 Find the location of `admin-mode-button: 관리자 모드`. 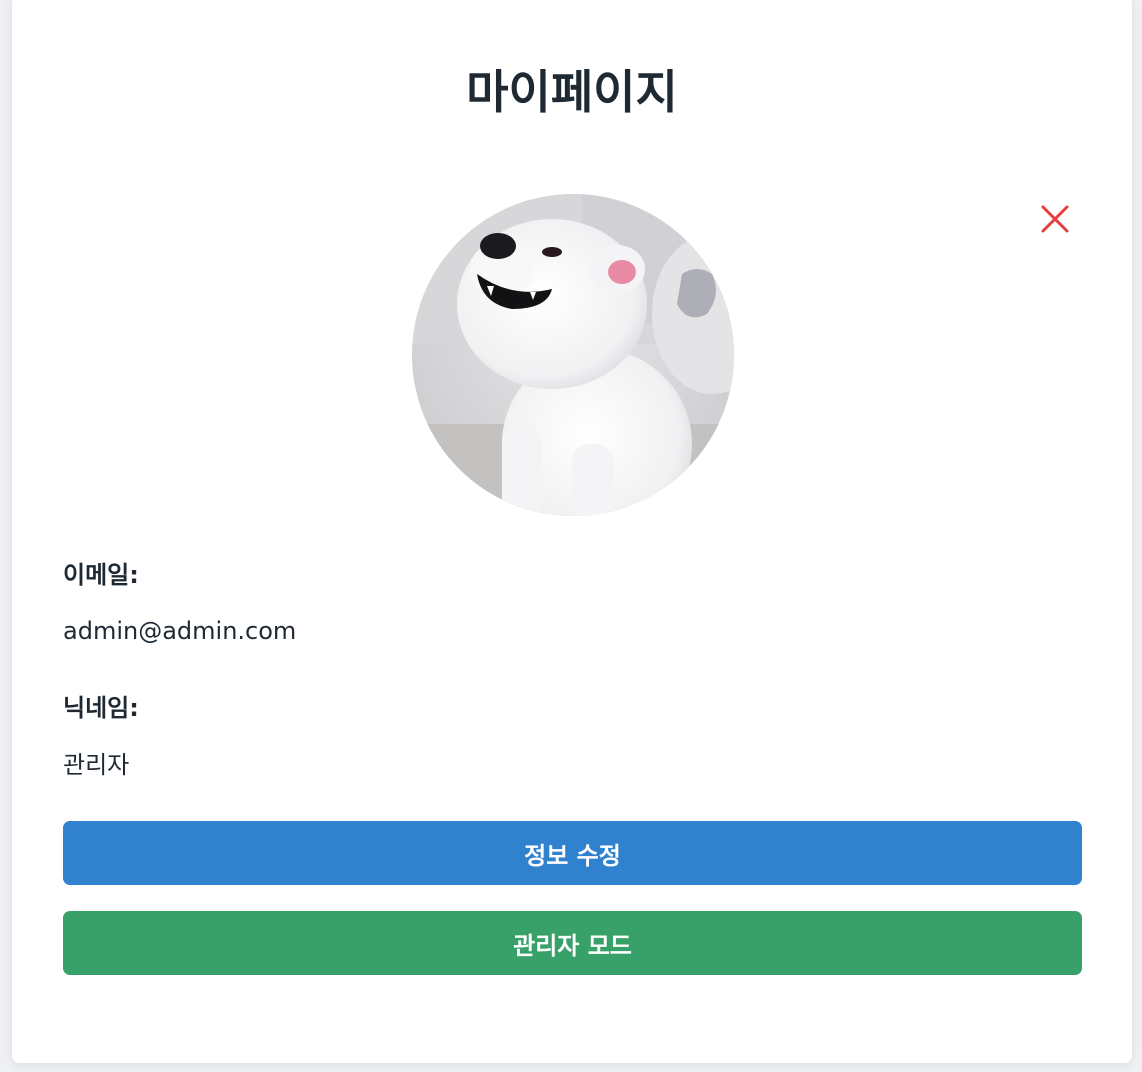

admin-mode-button: 관리자 모드 is located at coordinates (572, 943).